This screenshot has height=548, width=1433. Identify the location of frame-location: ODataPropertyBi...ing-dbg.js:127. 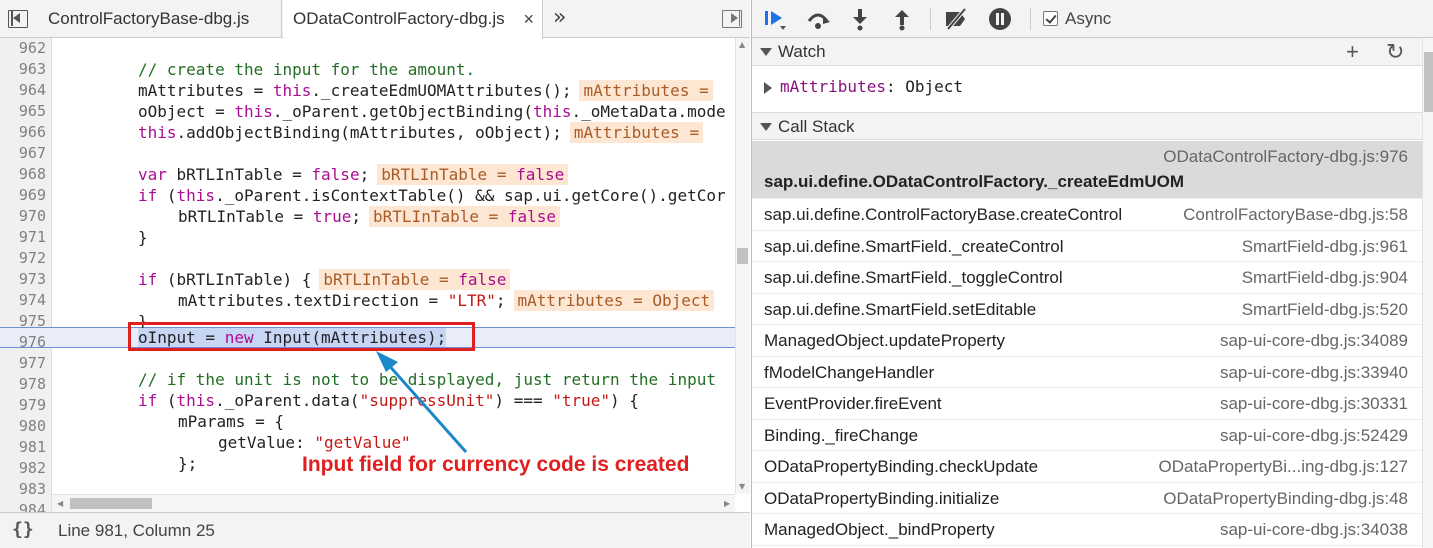
(1283, 466).